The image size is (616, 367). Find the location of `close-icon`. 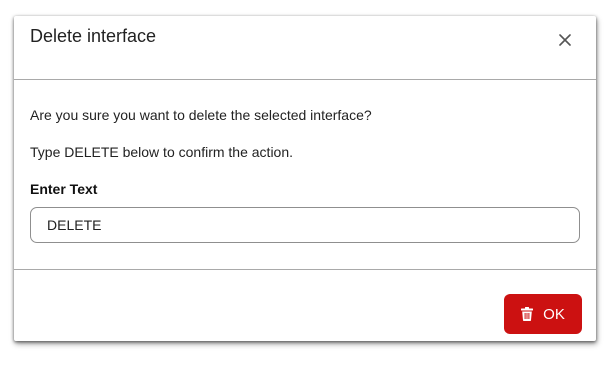

close-icon is located at coordinates (565, 40).